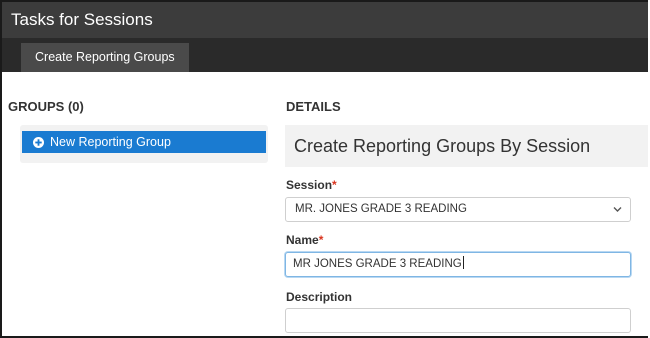 The height and width of the screenshot is (338, 650). I want to click on window-titlebar: Tasks for Sessions, so click(325, 20).